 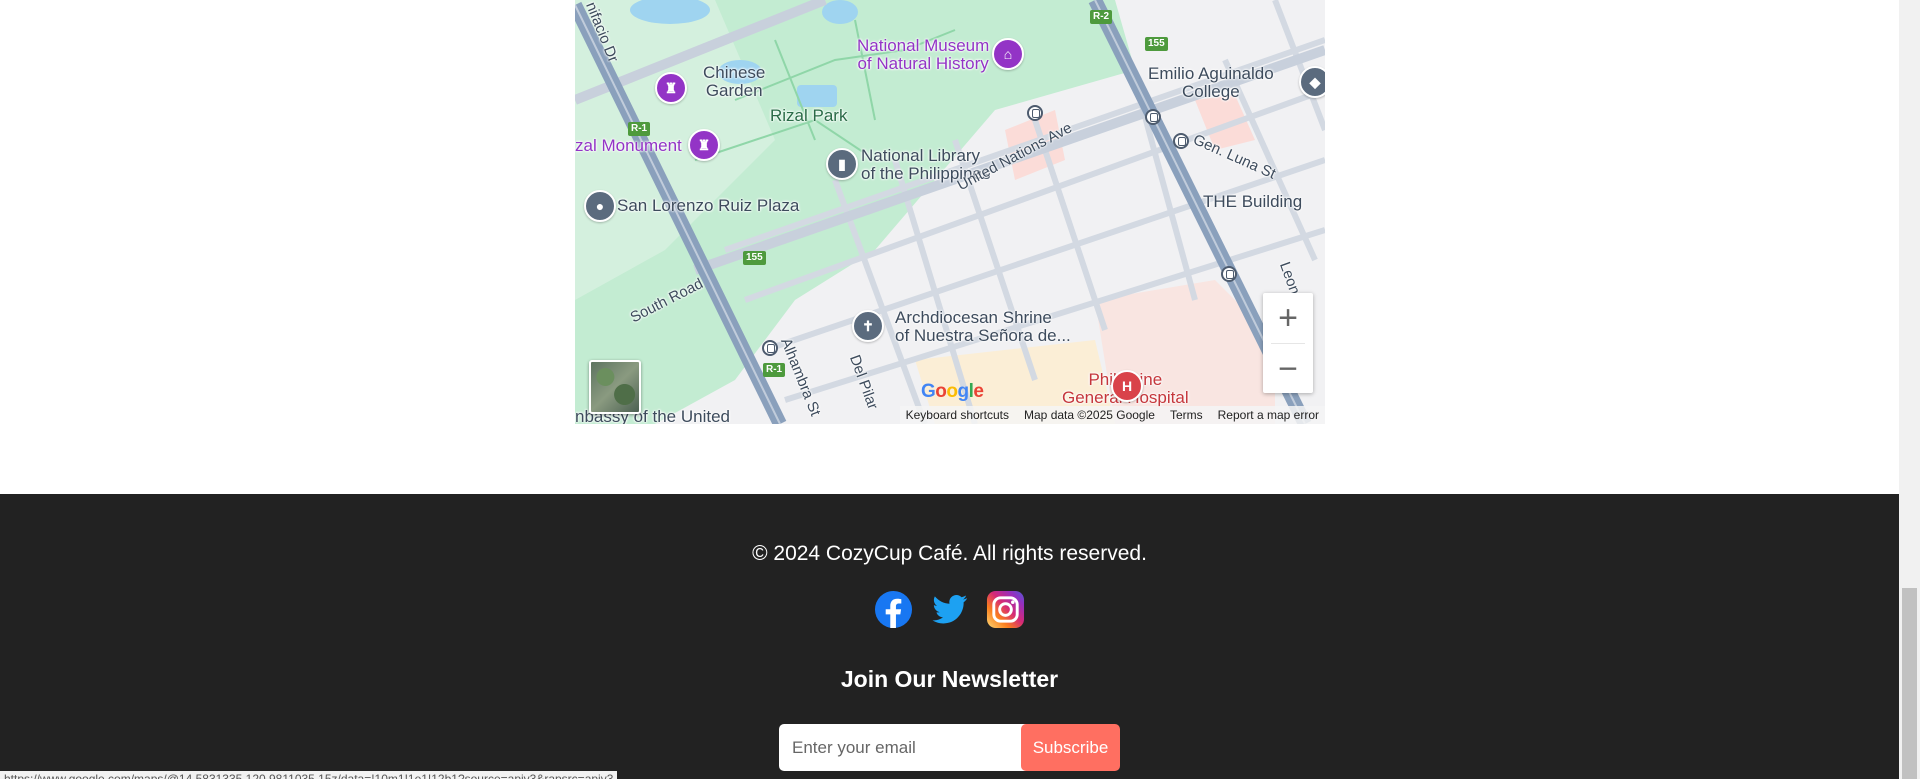 What do you see at coordinates (1089, 415) in the screenshot?
I see `map-data-text: Map data ©2025 Google` at bounding box center [1089, 415].